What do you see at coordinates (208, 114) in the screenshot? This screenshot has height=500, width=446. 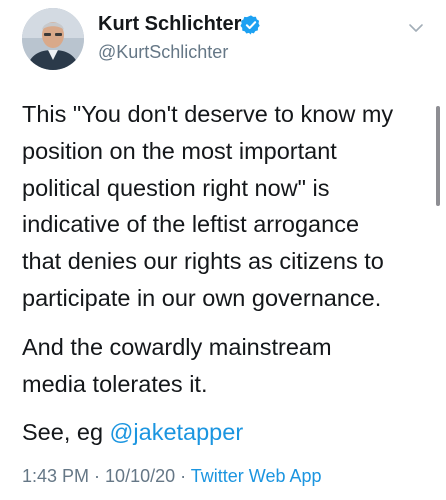 I see `tweet-line: This "You don't deserve to know my` at bounding box center [208, 114].